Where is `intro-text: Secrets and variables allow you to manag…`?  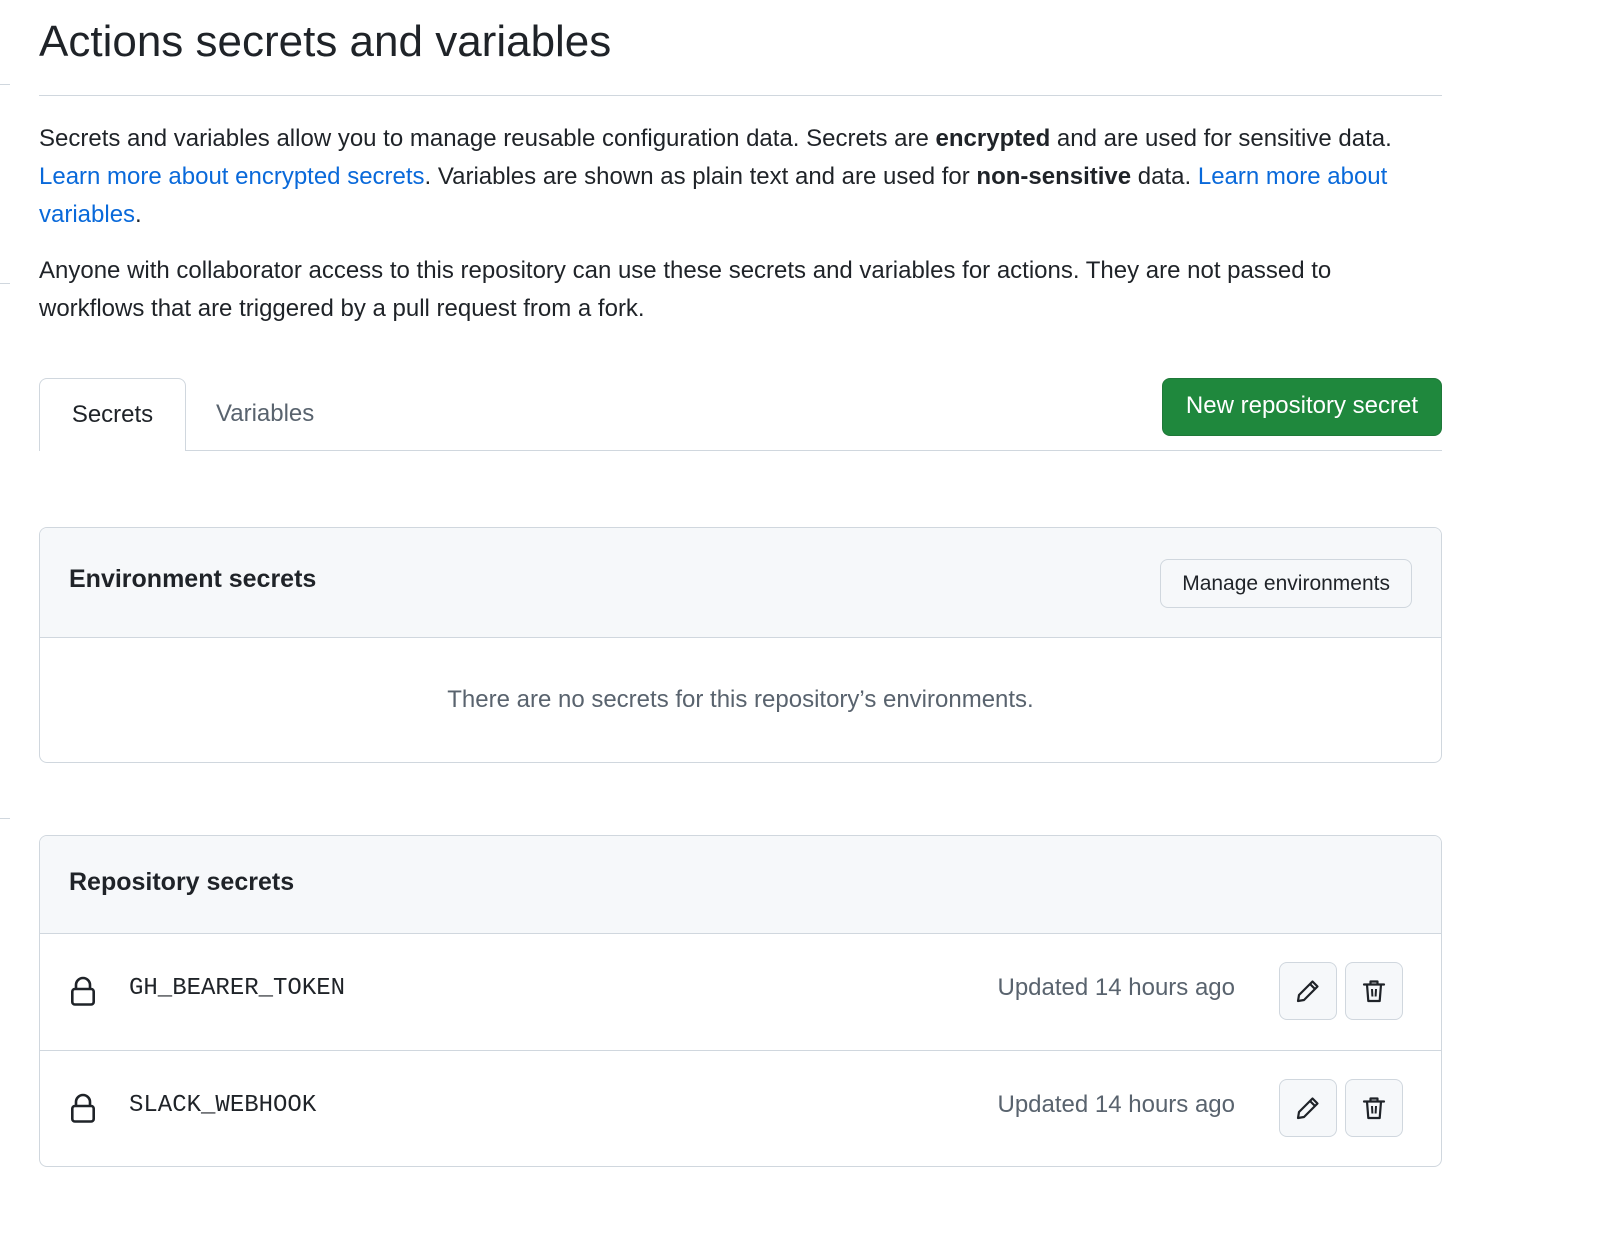
intro-text: Secrets and variables allow you to manag… is located at coordinates (487, 138).